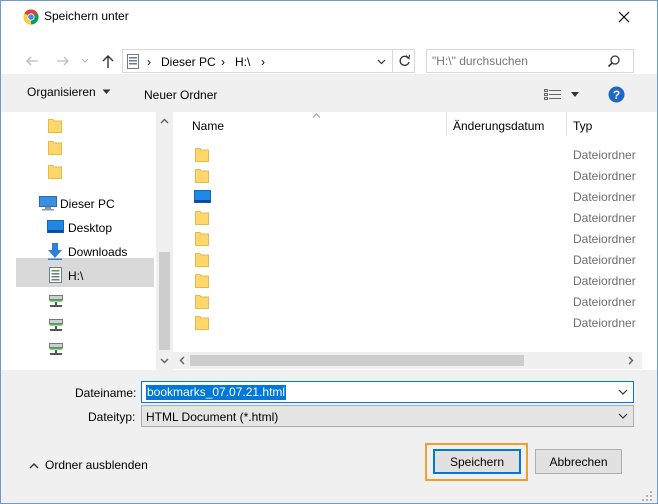 The width and height of the screenshot is (658, 504). Describe the element at coordinates (477, 461) in the screenshot. I see `save-button: Speichern` at that location.